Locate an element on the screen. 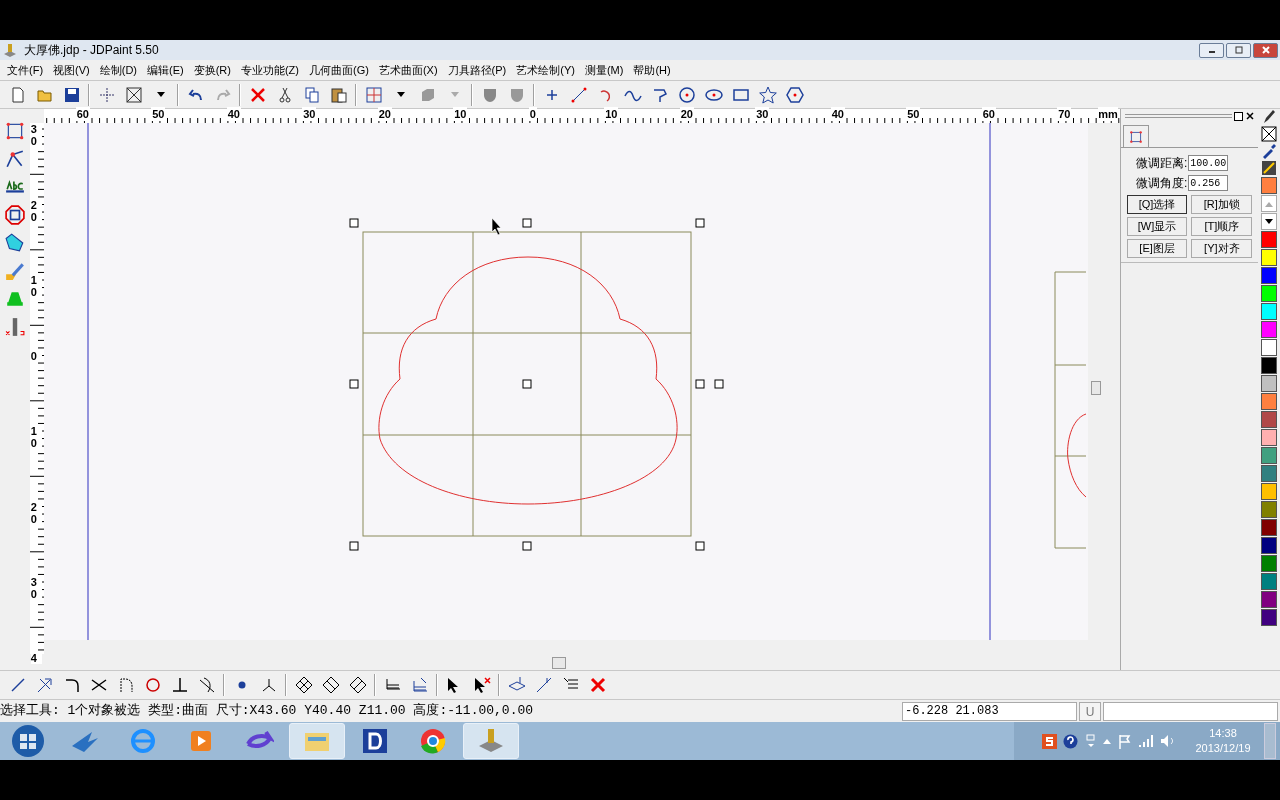  field-label: 微调距离: is located at coordinates (1161, 163).